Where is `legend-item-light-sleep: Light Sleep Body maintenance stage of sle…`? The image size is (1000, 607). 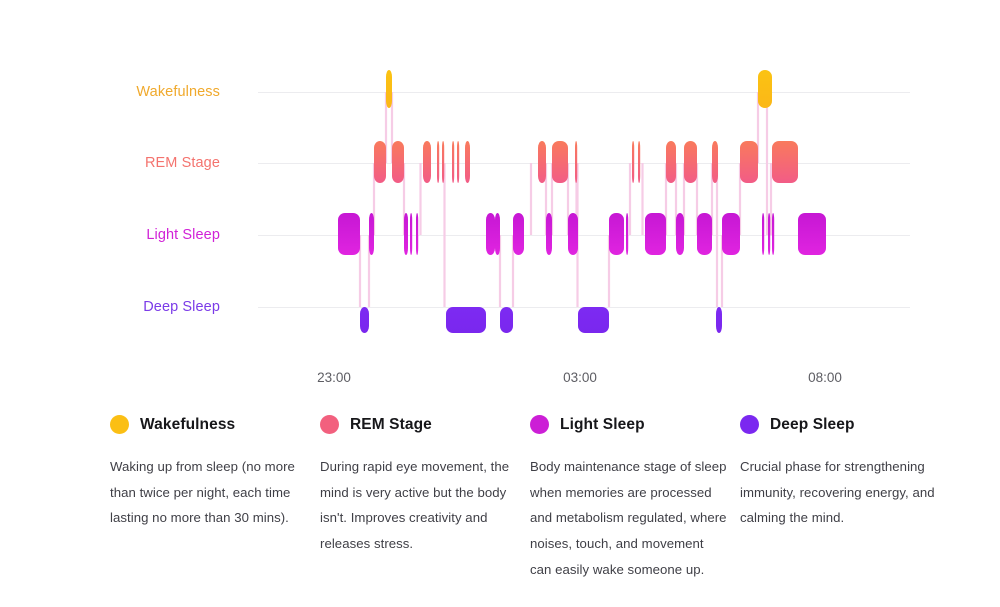 legend-item-light-sleep: Light Sleep Body maintenance stage of sle… is located at coordinates (635, 499).